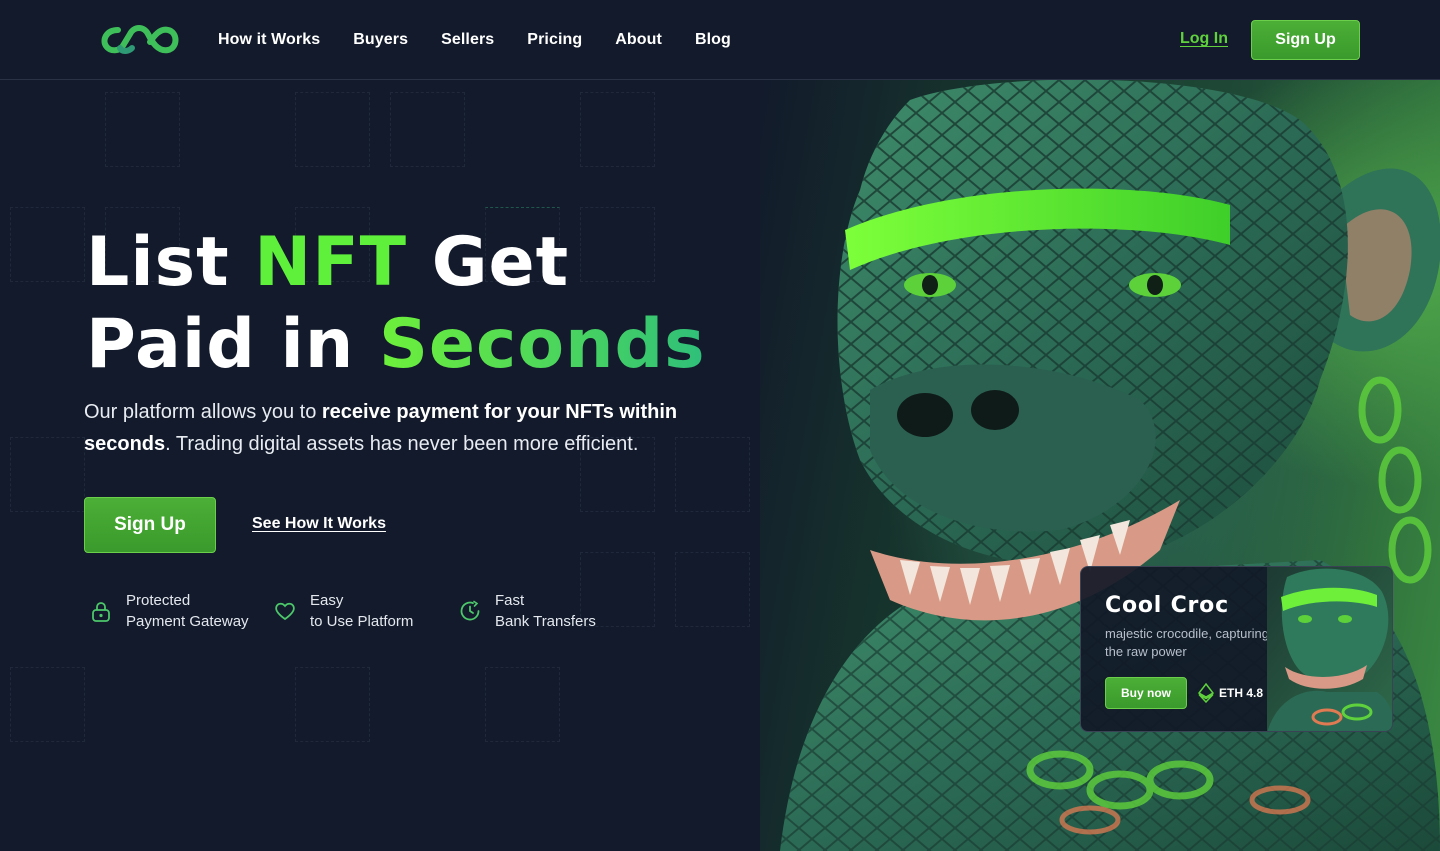  I want to click on headline-highlight-seconds: Seconds, so click(542, 344).